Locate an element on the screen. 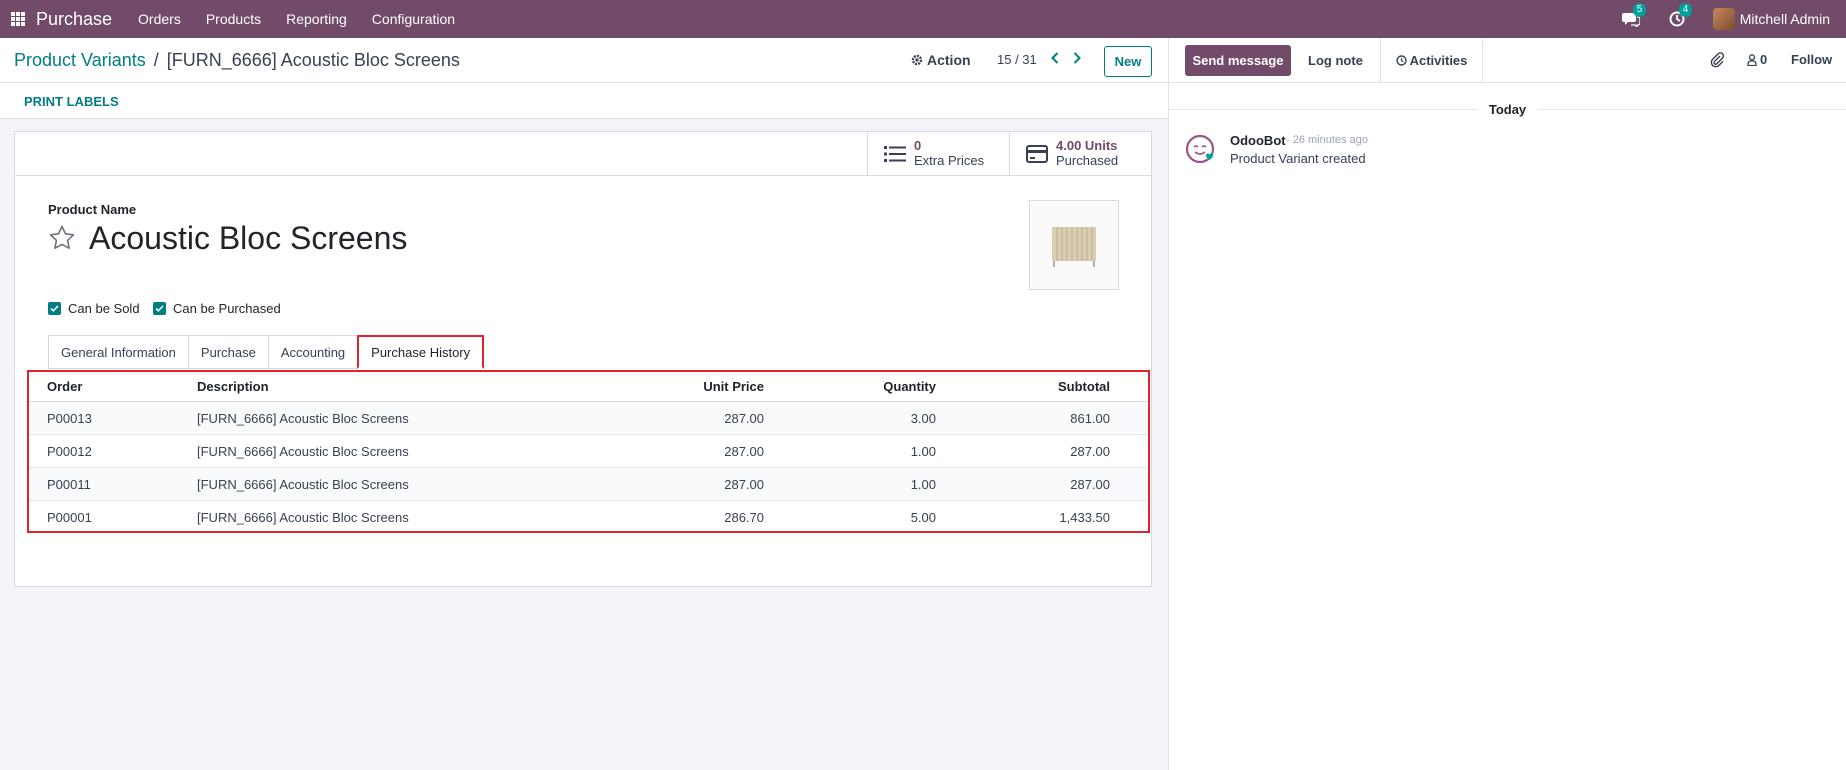 The height and width of the screenshot is (770, 1846). tab-general-information: General Information is located at coordinates (118, 352).